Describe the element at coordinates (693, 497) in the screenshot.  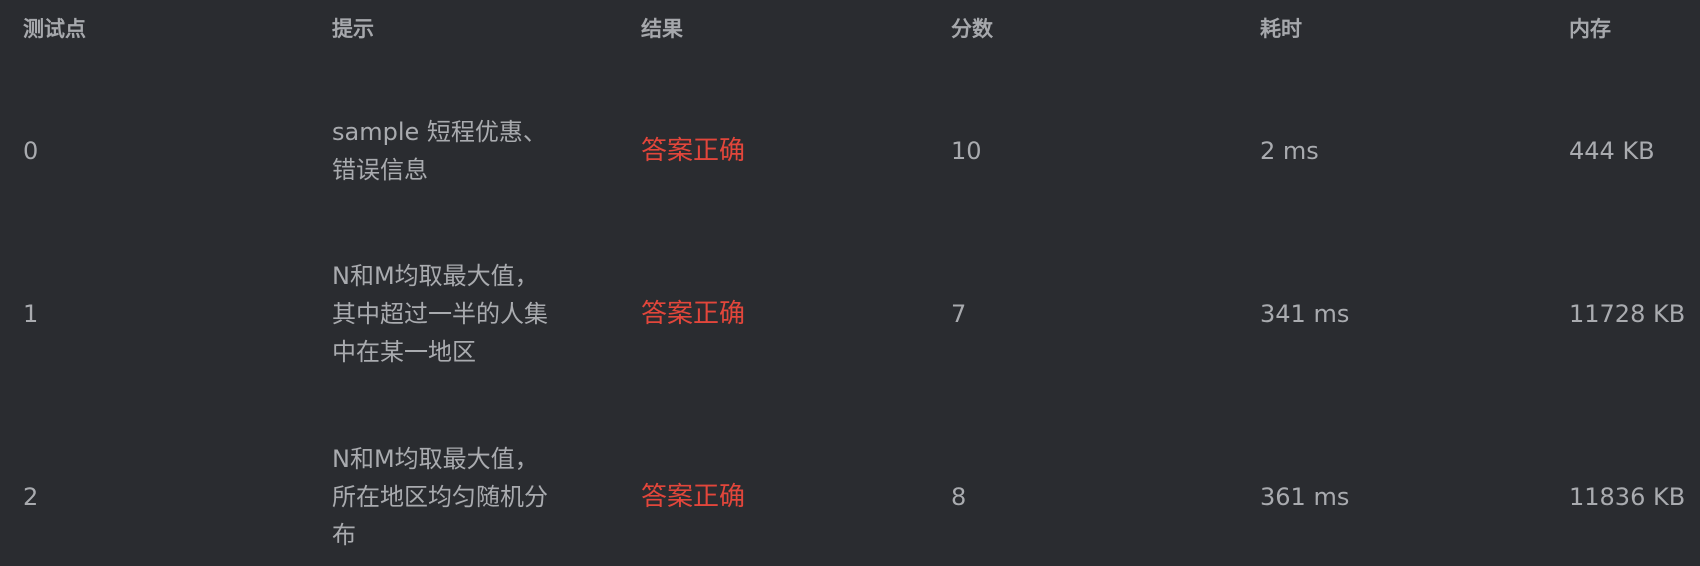
I see `result-status: 答案正确` at that location.